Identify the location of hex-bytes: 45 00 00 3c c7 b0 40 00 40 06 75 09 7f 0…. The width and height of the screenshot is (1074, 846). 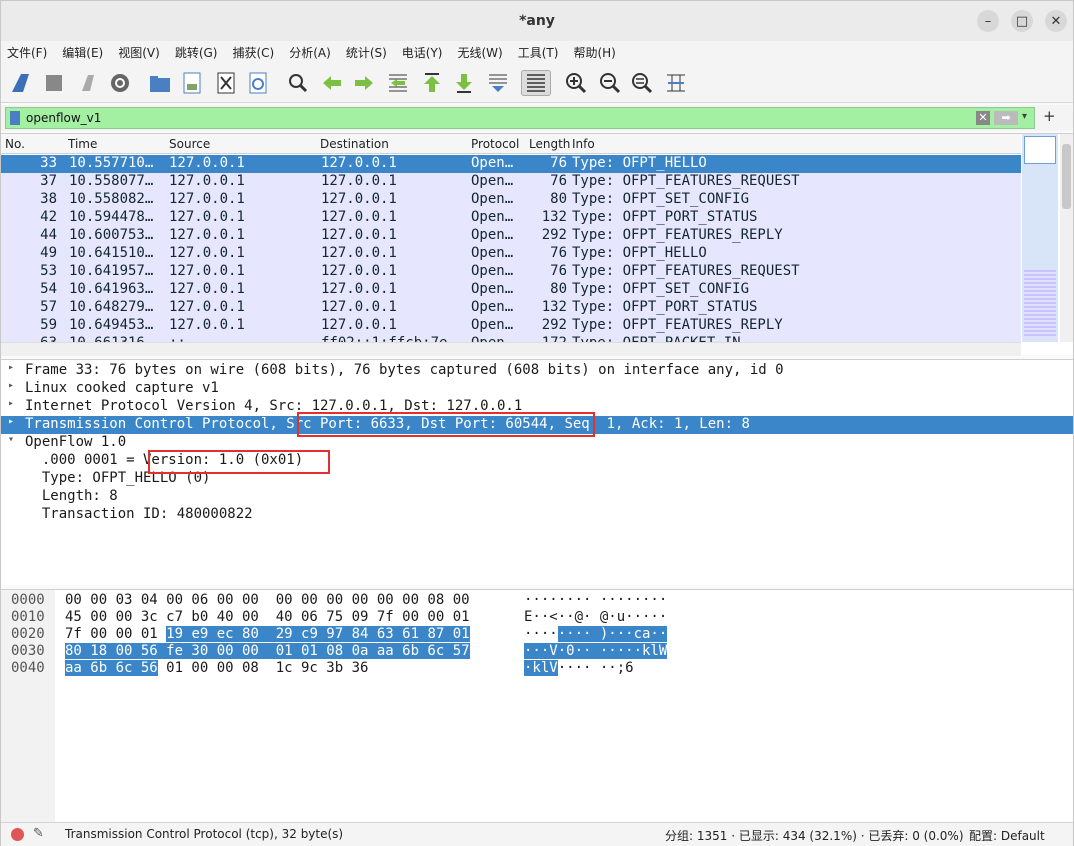
(267, 617).